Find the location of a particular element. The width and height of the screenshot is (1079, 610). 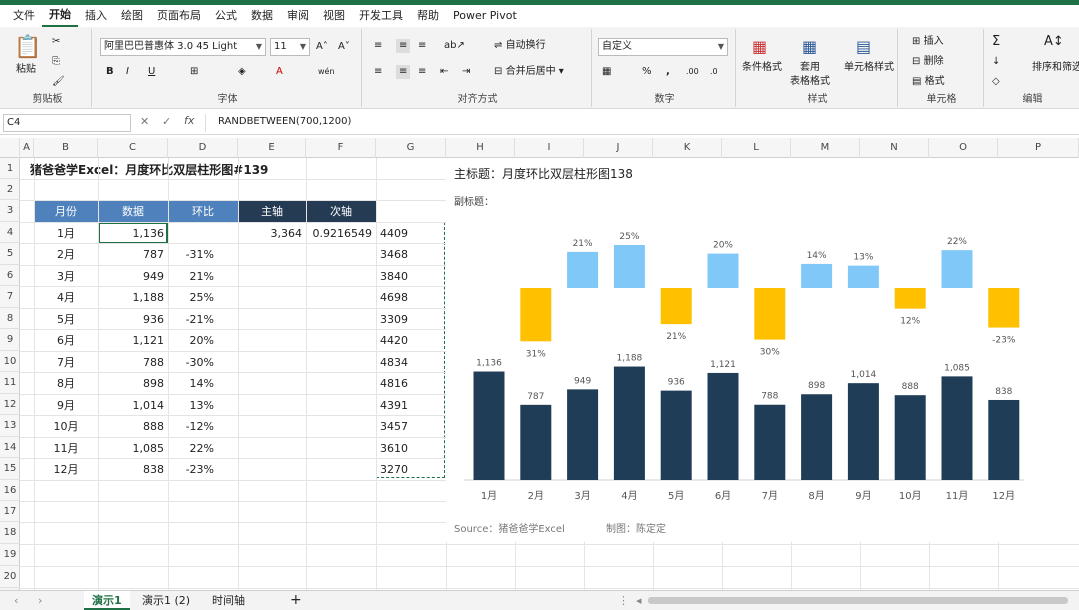

row-header-2: 2 is located at coordinates (10, 189).